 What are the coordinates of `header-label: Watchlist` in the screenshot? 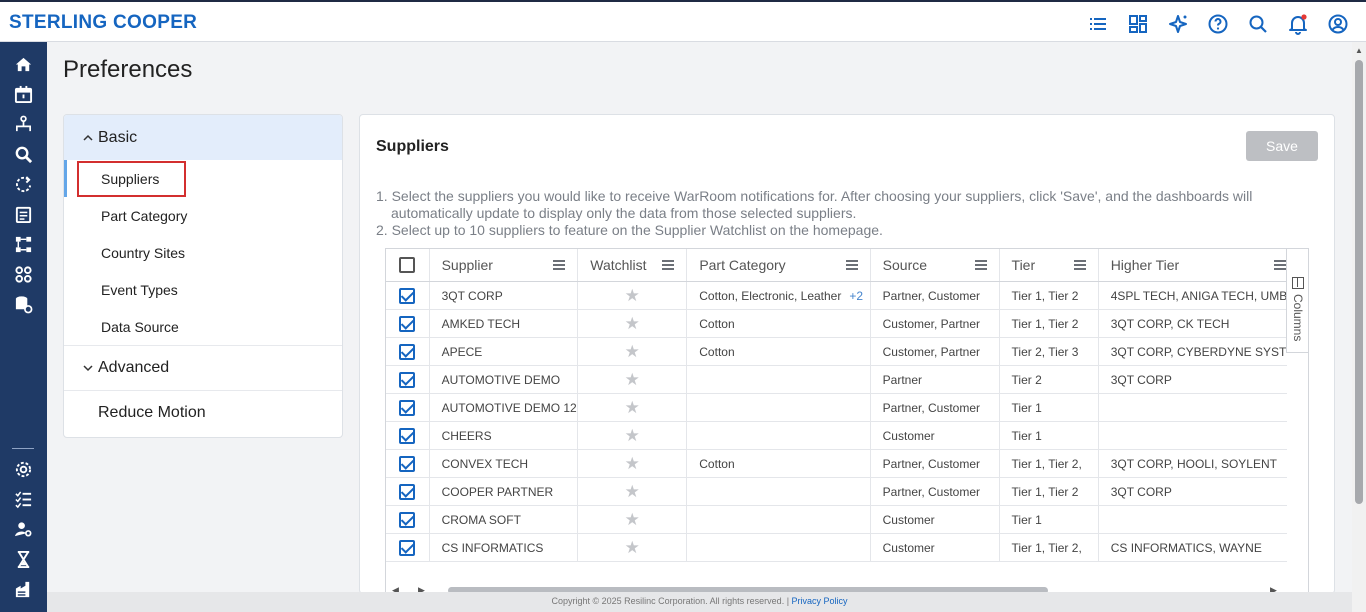 It's located at (618, 265).